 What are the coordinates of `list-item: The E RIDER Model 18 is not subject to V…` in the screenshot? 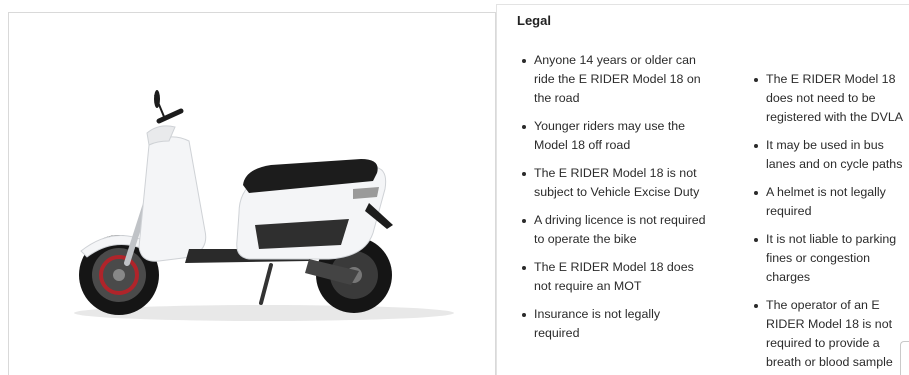 It's located at (613, 183).